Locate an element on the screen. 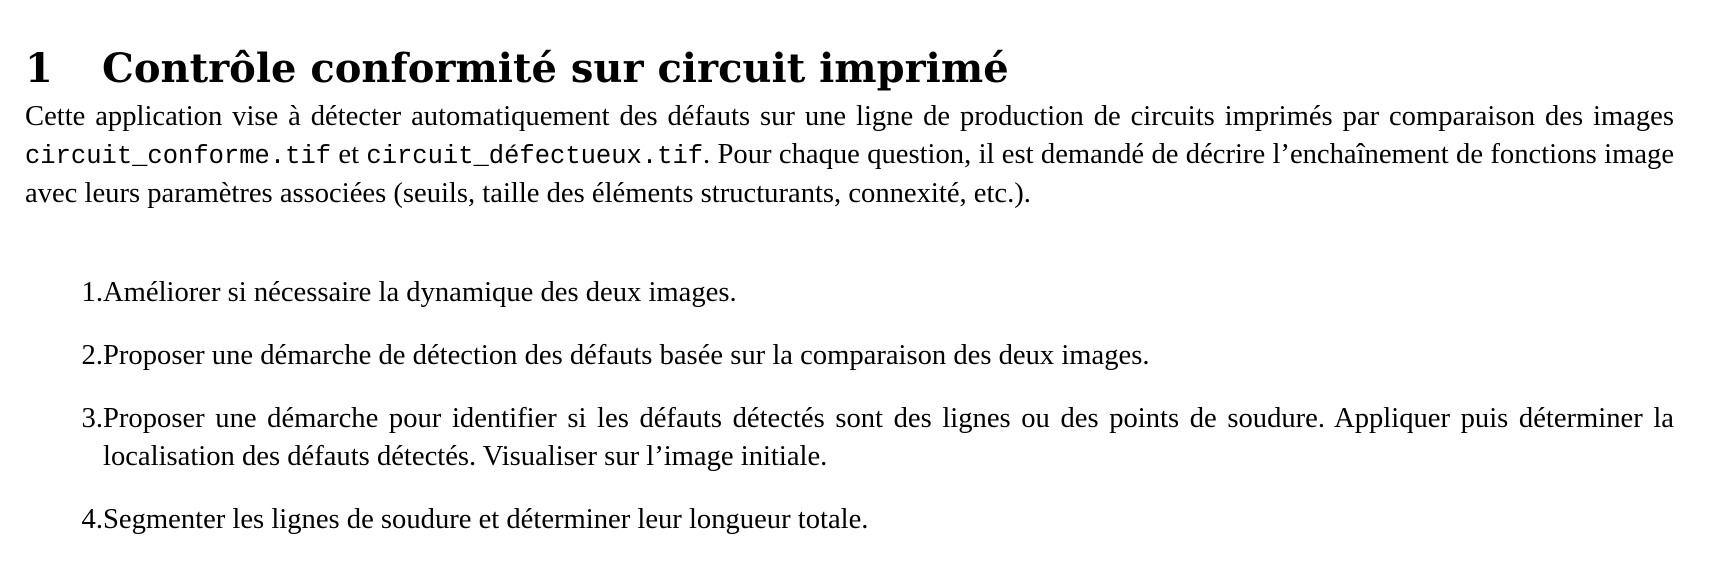 The image size is (1720, 564). section-heading: 1 Contrôle conformité sur circuit imprimé is located at coordinates (517, 69).